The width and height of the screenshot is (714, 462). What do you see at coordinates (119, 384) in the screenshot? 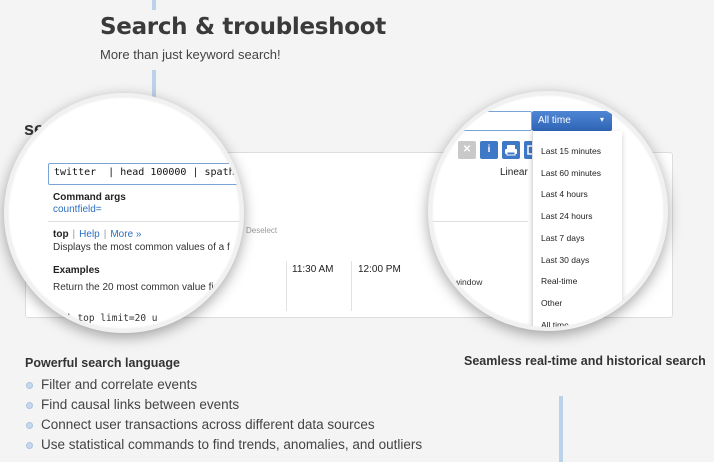
I see `feature-text: Filter and correlate events` at bounding box center [119, 384].